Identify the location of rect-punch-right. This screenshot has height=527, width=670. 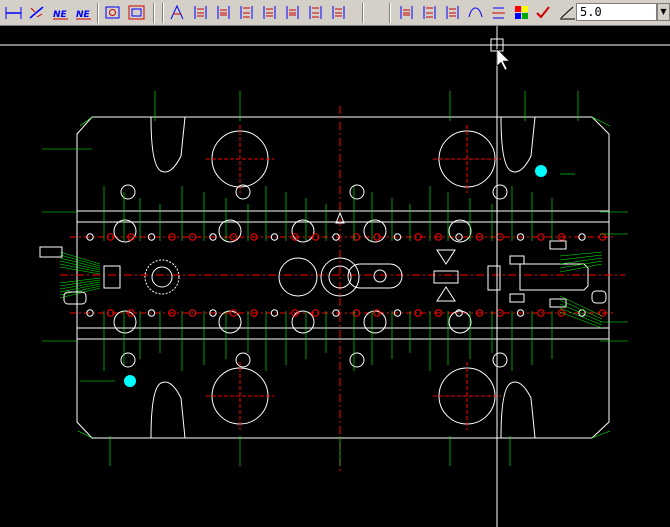
(554, 277).